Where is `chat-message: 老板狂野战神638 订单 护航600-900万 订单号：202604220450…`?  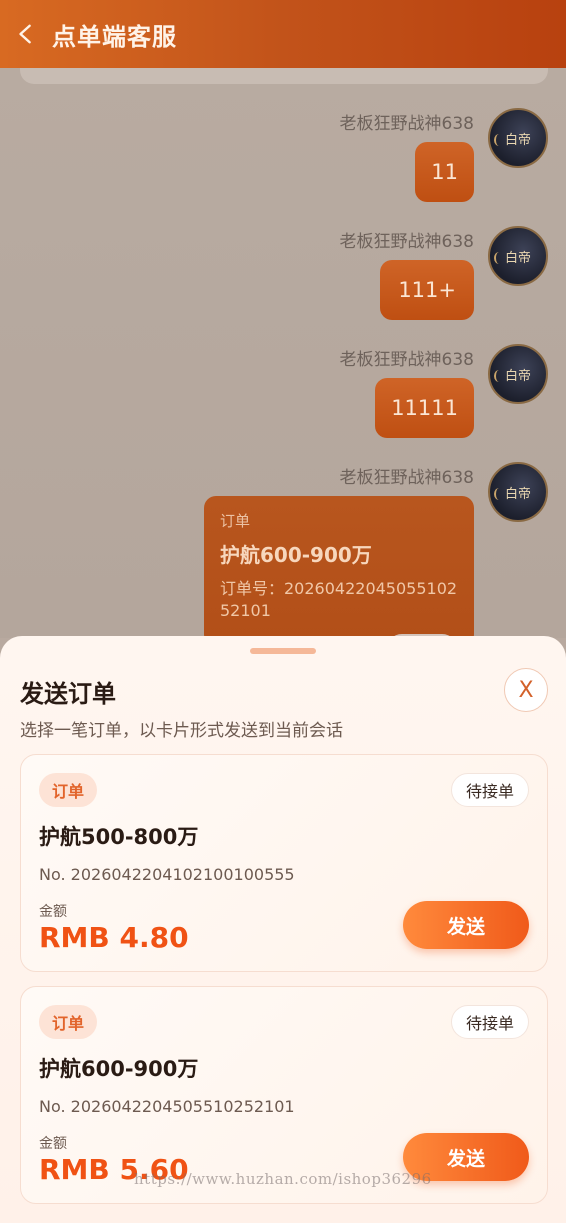 chat-message: 老板狂野战神638 订单 护航600-900万 订单号：202604220450… is located at coordinates (376, 550).